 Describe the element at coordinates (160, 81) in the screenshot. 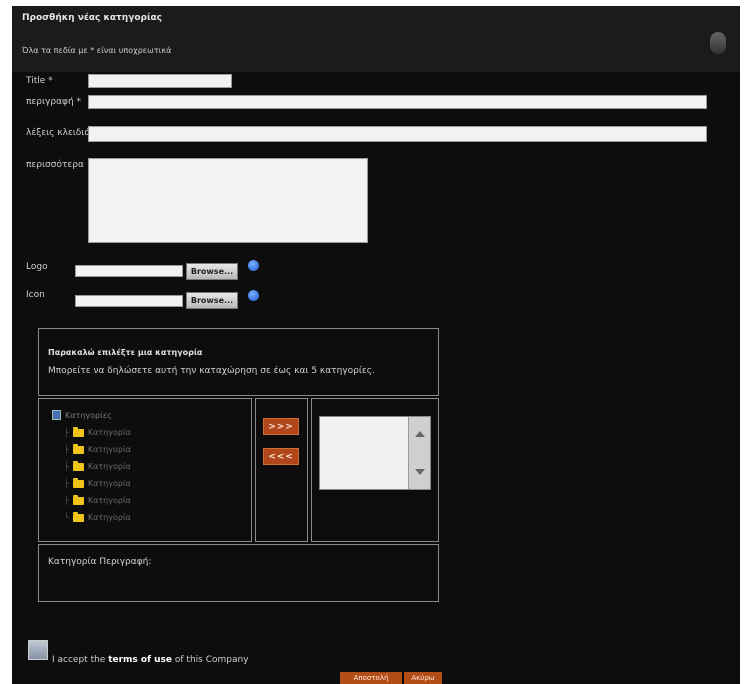

I see `title-field` at that location.